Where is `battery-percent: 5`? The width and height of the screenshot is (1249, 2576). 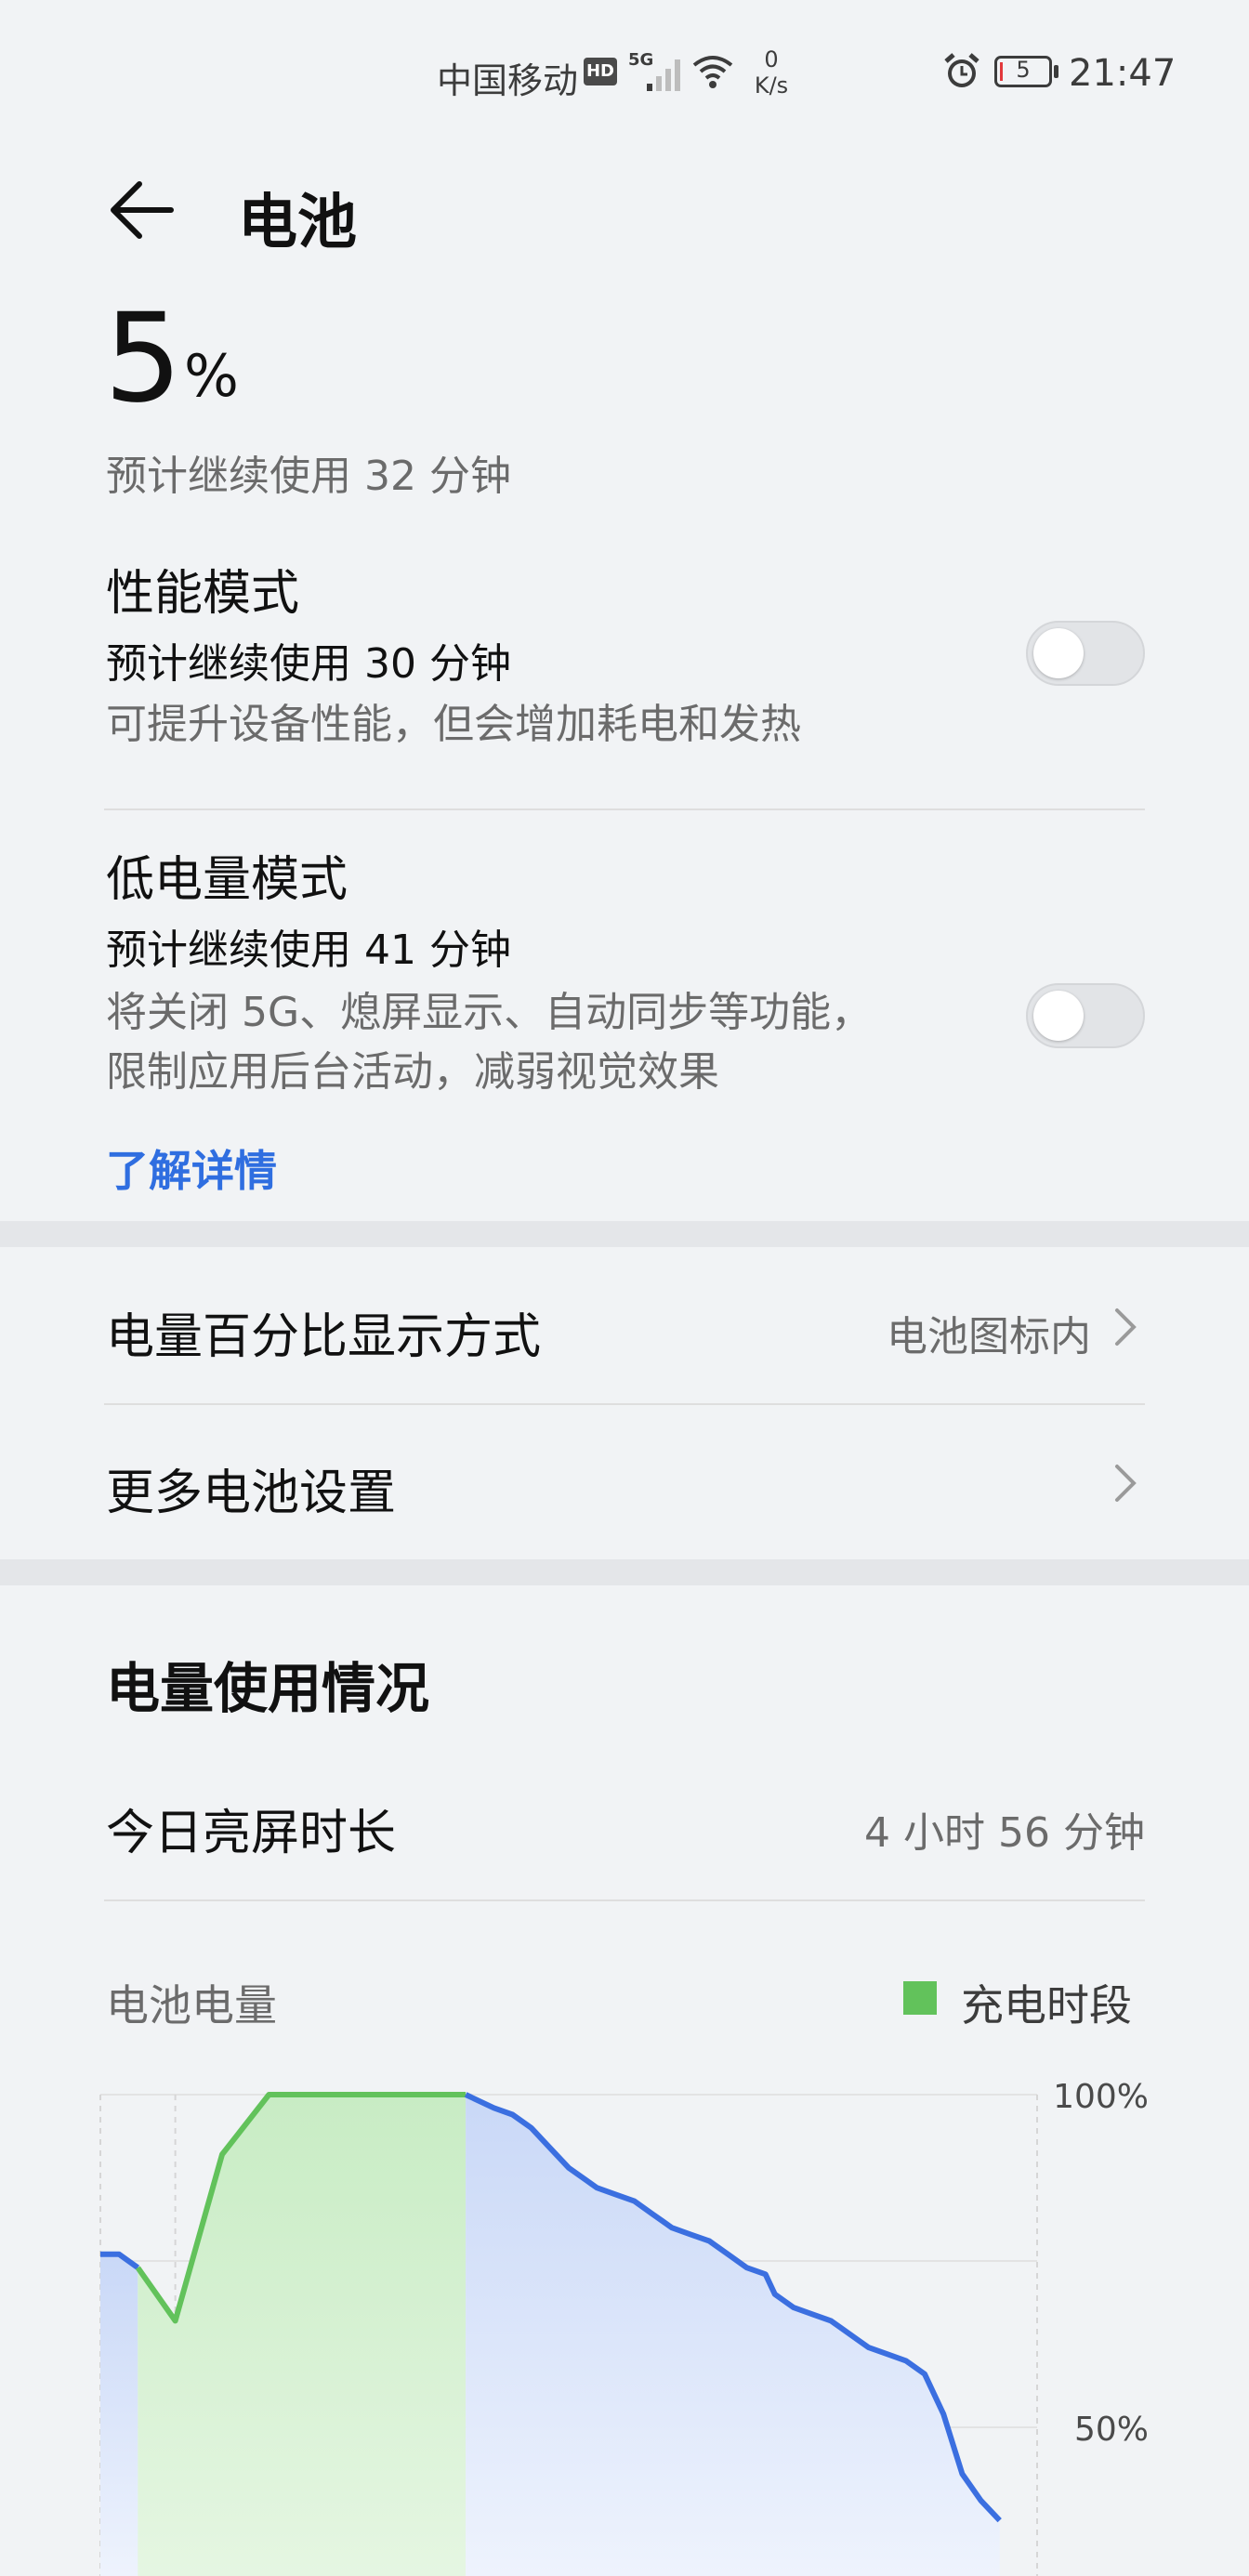 battery-percent: 5 is located at coordinates (143, 358).